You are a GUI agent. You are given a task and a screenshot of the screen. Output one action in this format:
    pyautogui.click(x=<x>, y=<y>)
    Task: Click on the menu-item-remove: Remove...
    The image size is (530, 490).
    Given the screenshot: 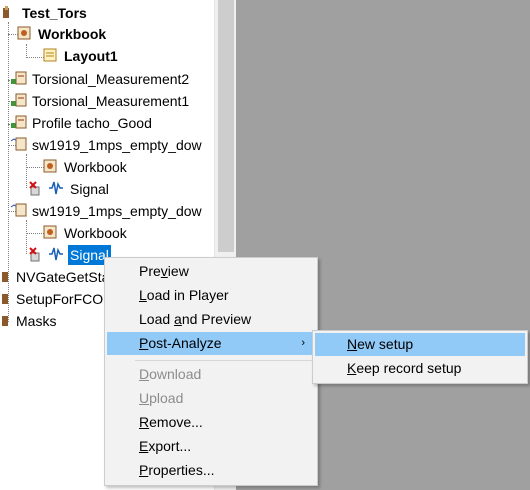 What is the action you would take?
    pyautogui.click(x=211, y=422)
    